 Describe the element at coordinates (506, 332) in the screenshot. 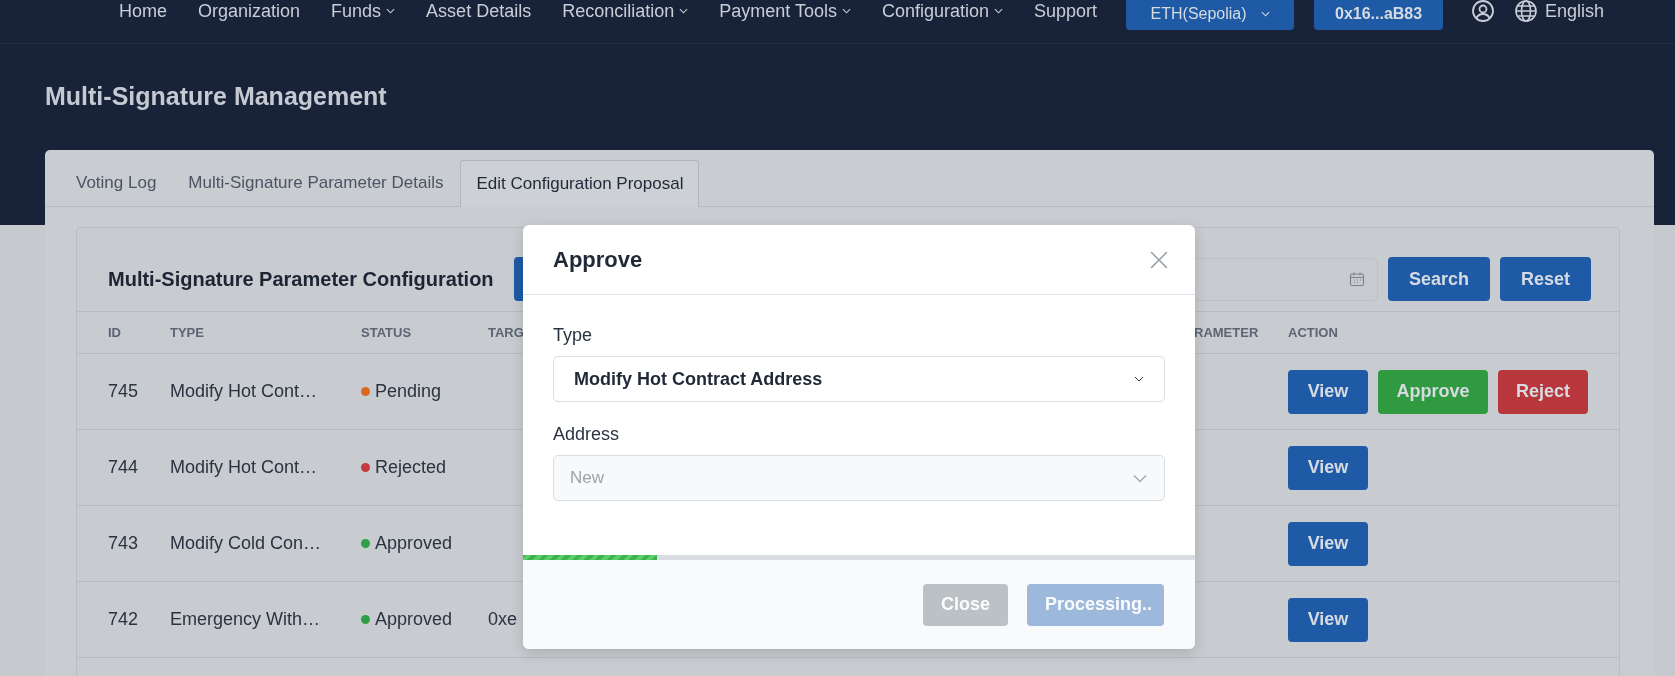

I see `column-header: TARG` at that location.